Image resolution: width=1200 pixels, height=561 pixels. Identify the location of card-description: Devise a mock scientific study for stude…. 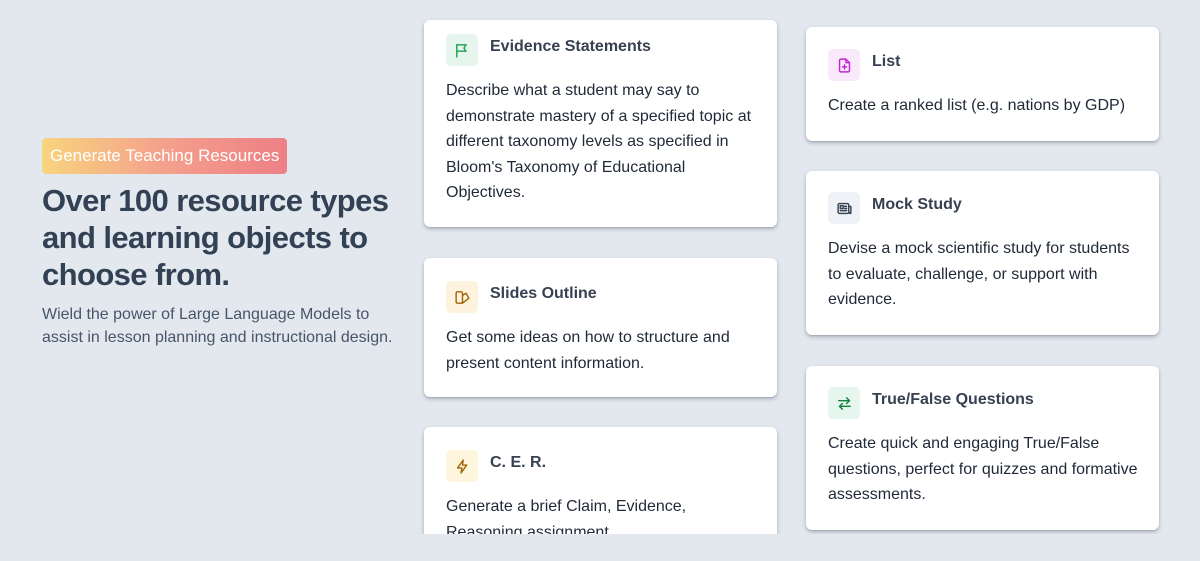
(979, 274).